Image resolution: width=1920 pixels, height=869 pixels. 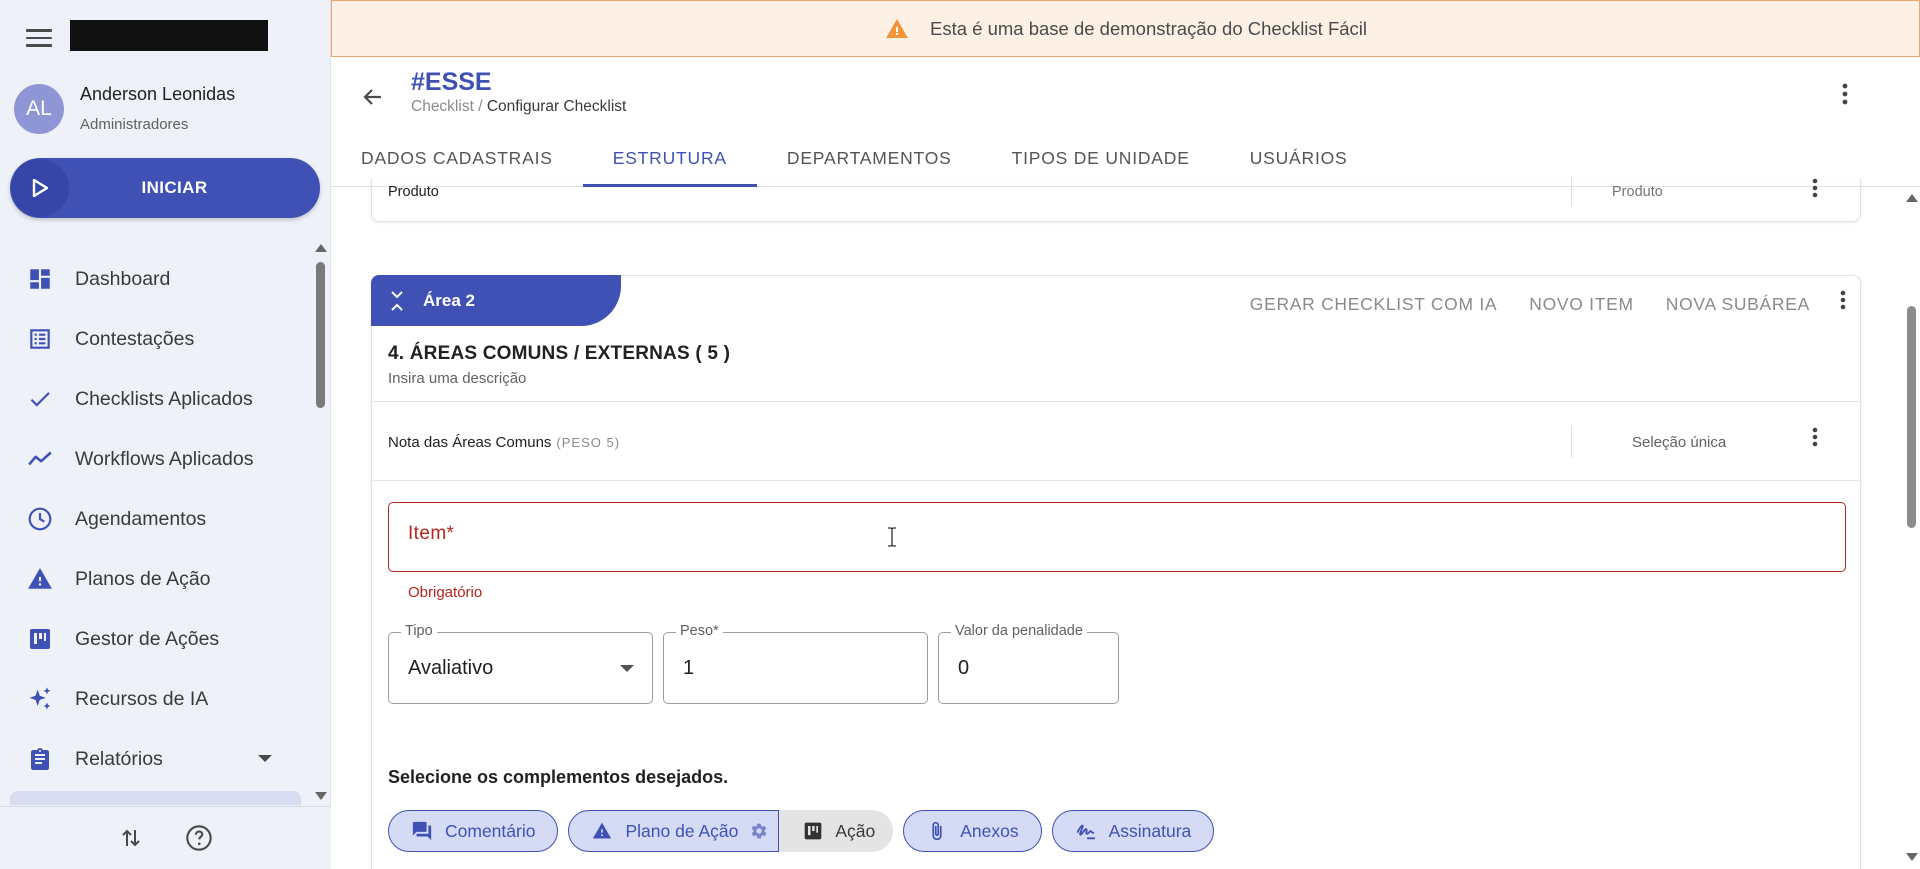 I want to click on text-cursor-icon, so click(x=892, y=537).